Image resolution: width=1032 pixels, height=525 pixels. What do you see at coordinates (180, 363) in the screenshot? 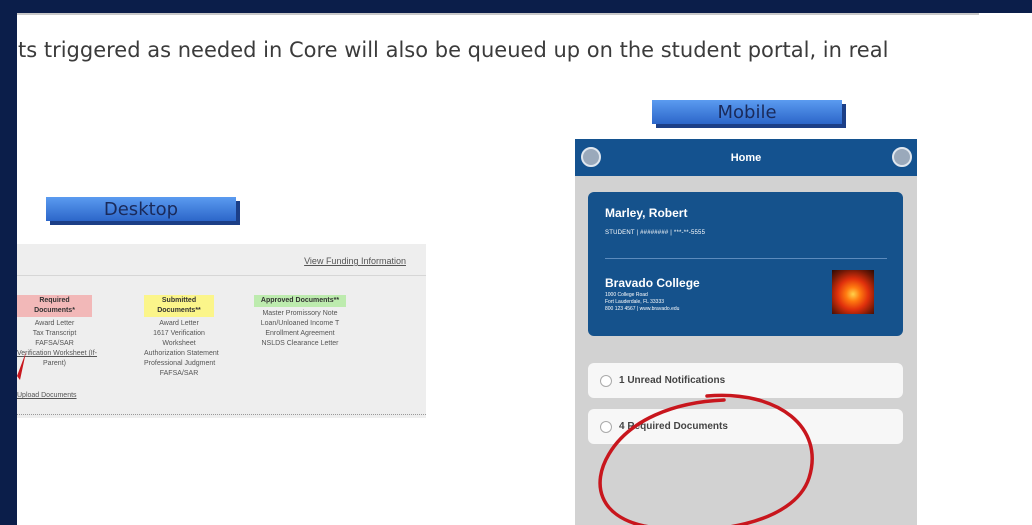
I see `list-item: Professional Judgment` at bounding box center [180, 363].